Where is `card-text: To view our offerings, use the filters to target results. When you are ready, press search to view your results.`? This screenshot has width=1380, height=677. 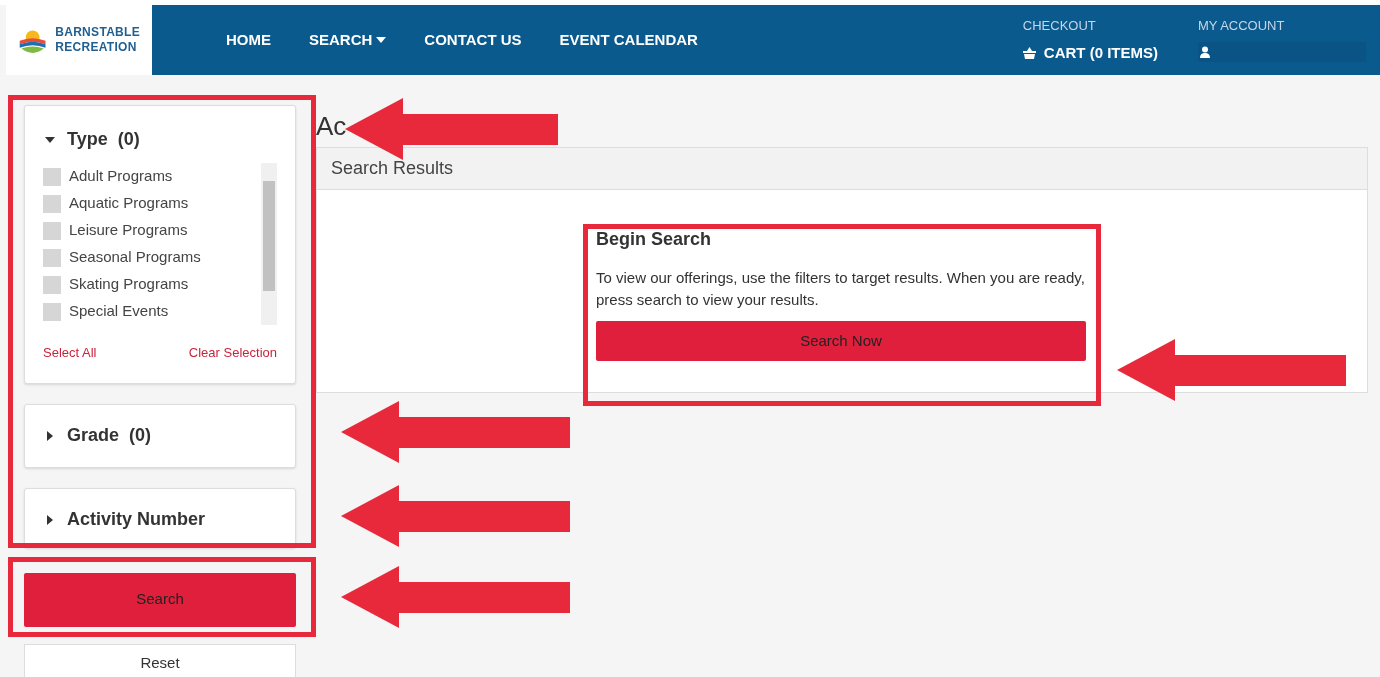
card-text: To view our offerings, use the filters to target results. When you are ready, press search to view your results. is located at coordinates (841, 289).